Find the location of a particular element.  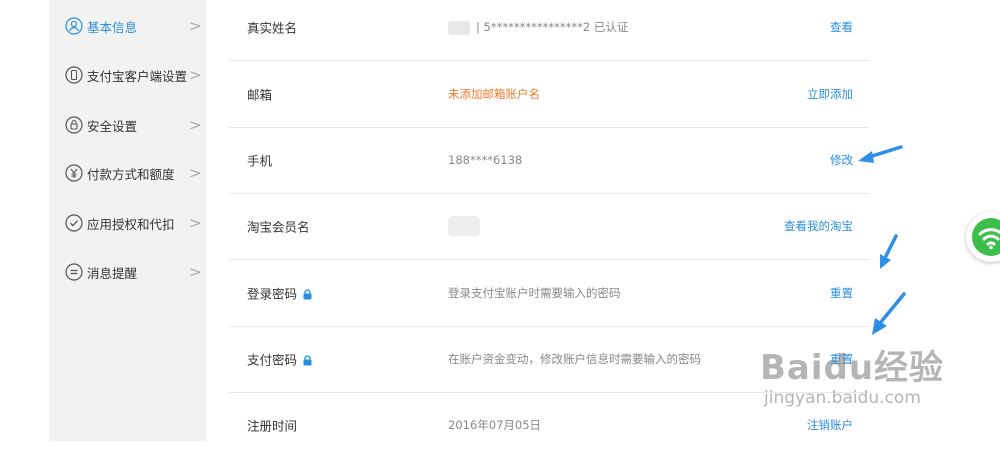

field-value: | 5****************2 已认证 is located at coordinates (538, 27).